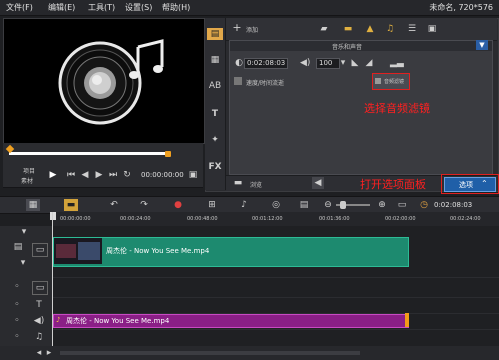 The height and width of the screenshot is (360, 499). Describe the element at coordinates (99, 175) in the screenshot. I see `next-frame-icon: ▶` at that location.